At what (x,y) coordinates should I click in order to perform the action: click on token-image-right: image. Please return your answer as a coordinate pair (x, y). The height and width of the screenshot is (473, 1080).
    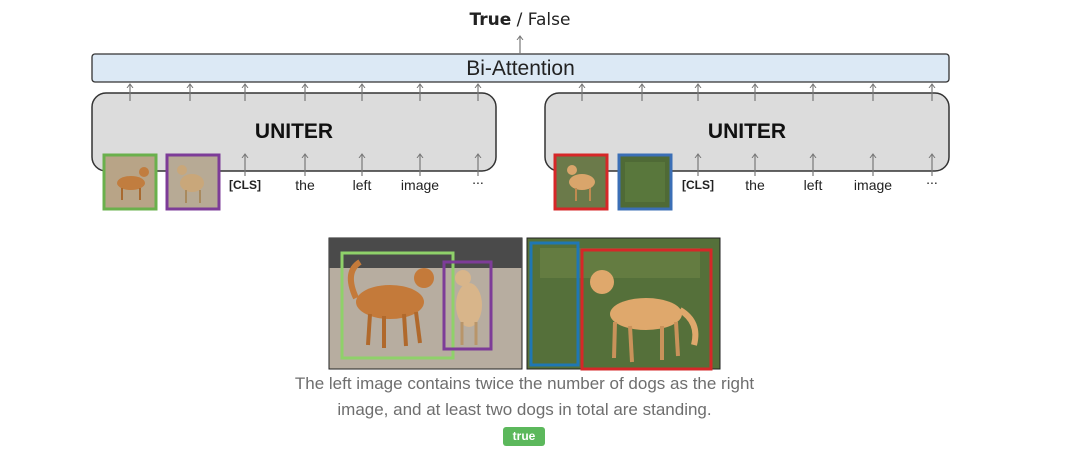
    Looking at the image, I should click on (873, 185).